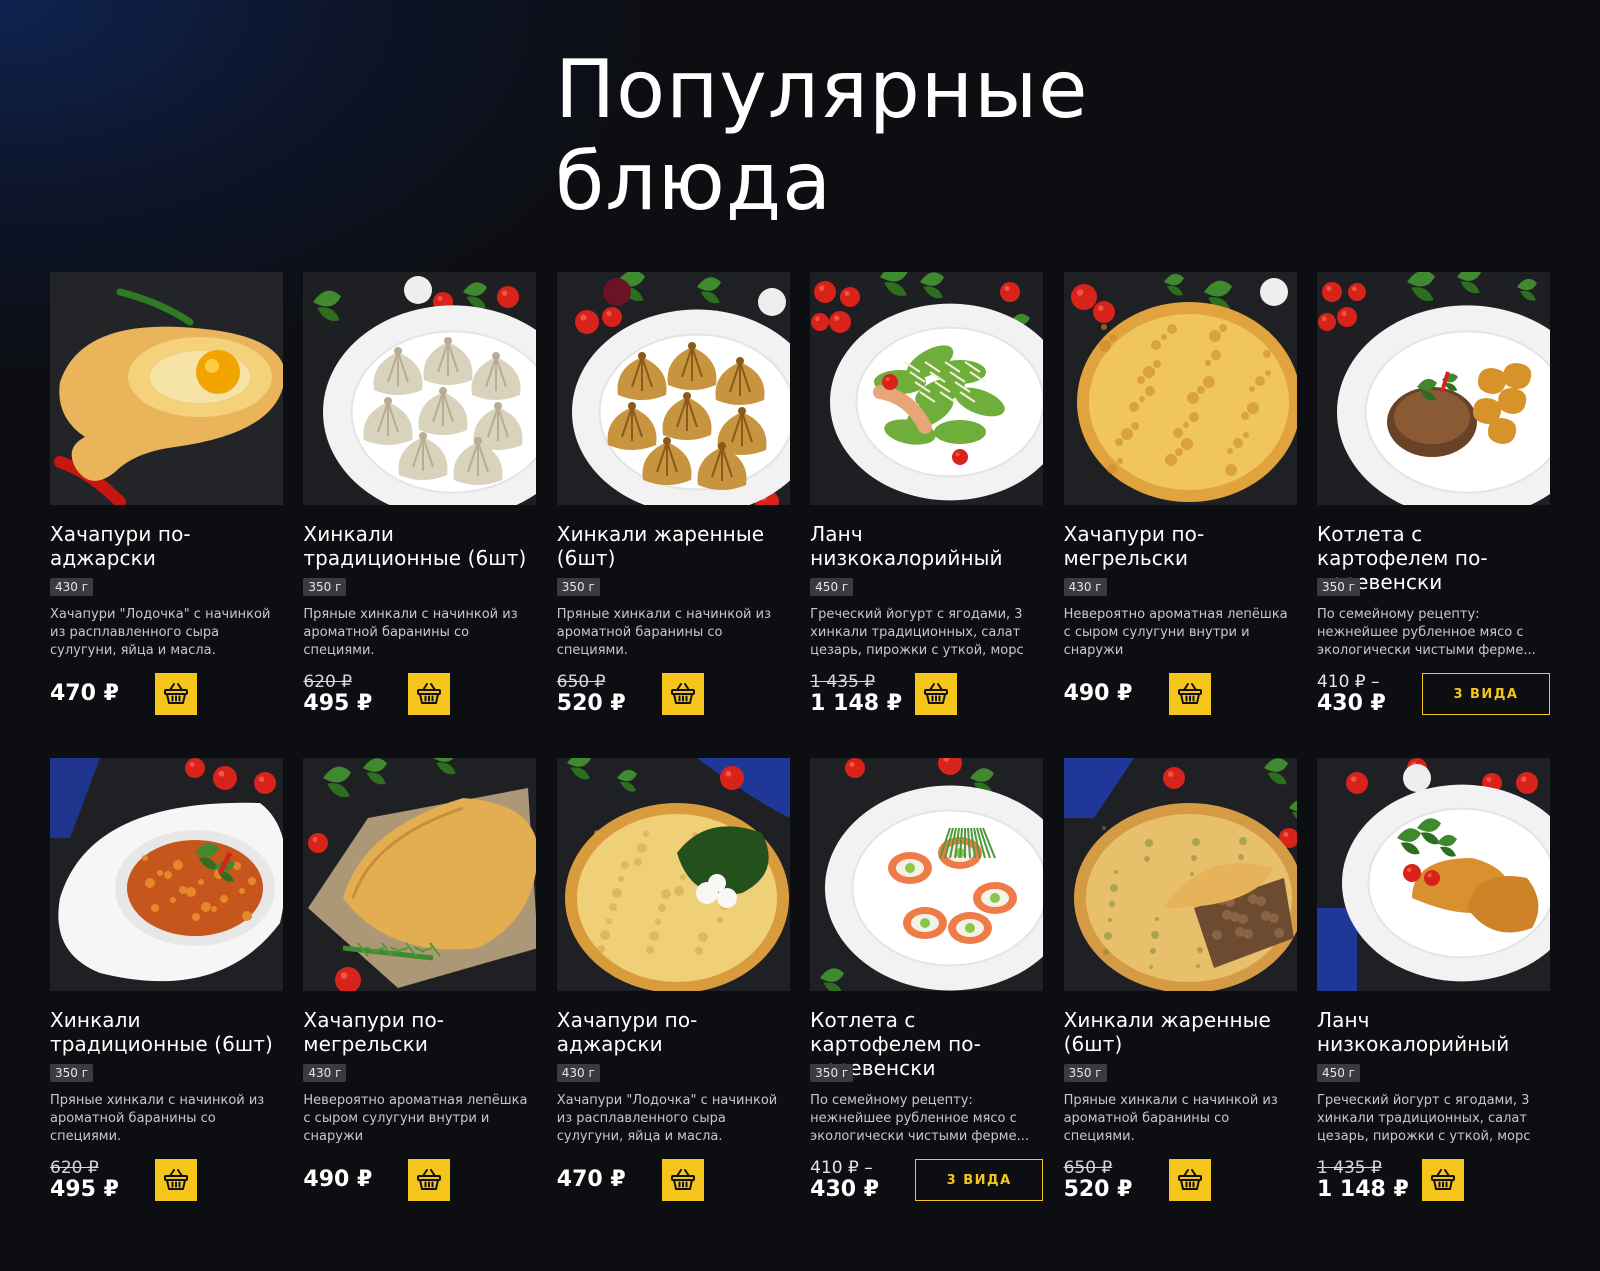 This screenshot has width=1600, height=1271. What do you see at coordinates (822, 89) in the screenshot?
I see `title-line-1: Популярные` at bounding box center [822, 89].